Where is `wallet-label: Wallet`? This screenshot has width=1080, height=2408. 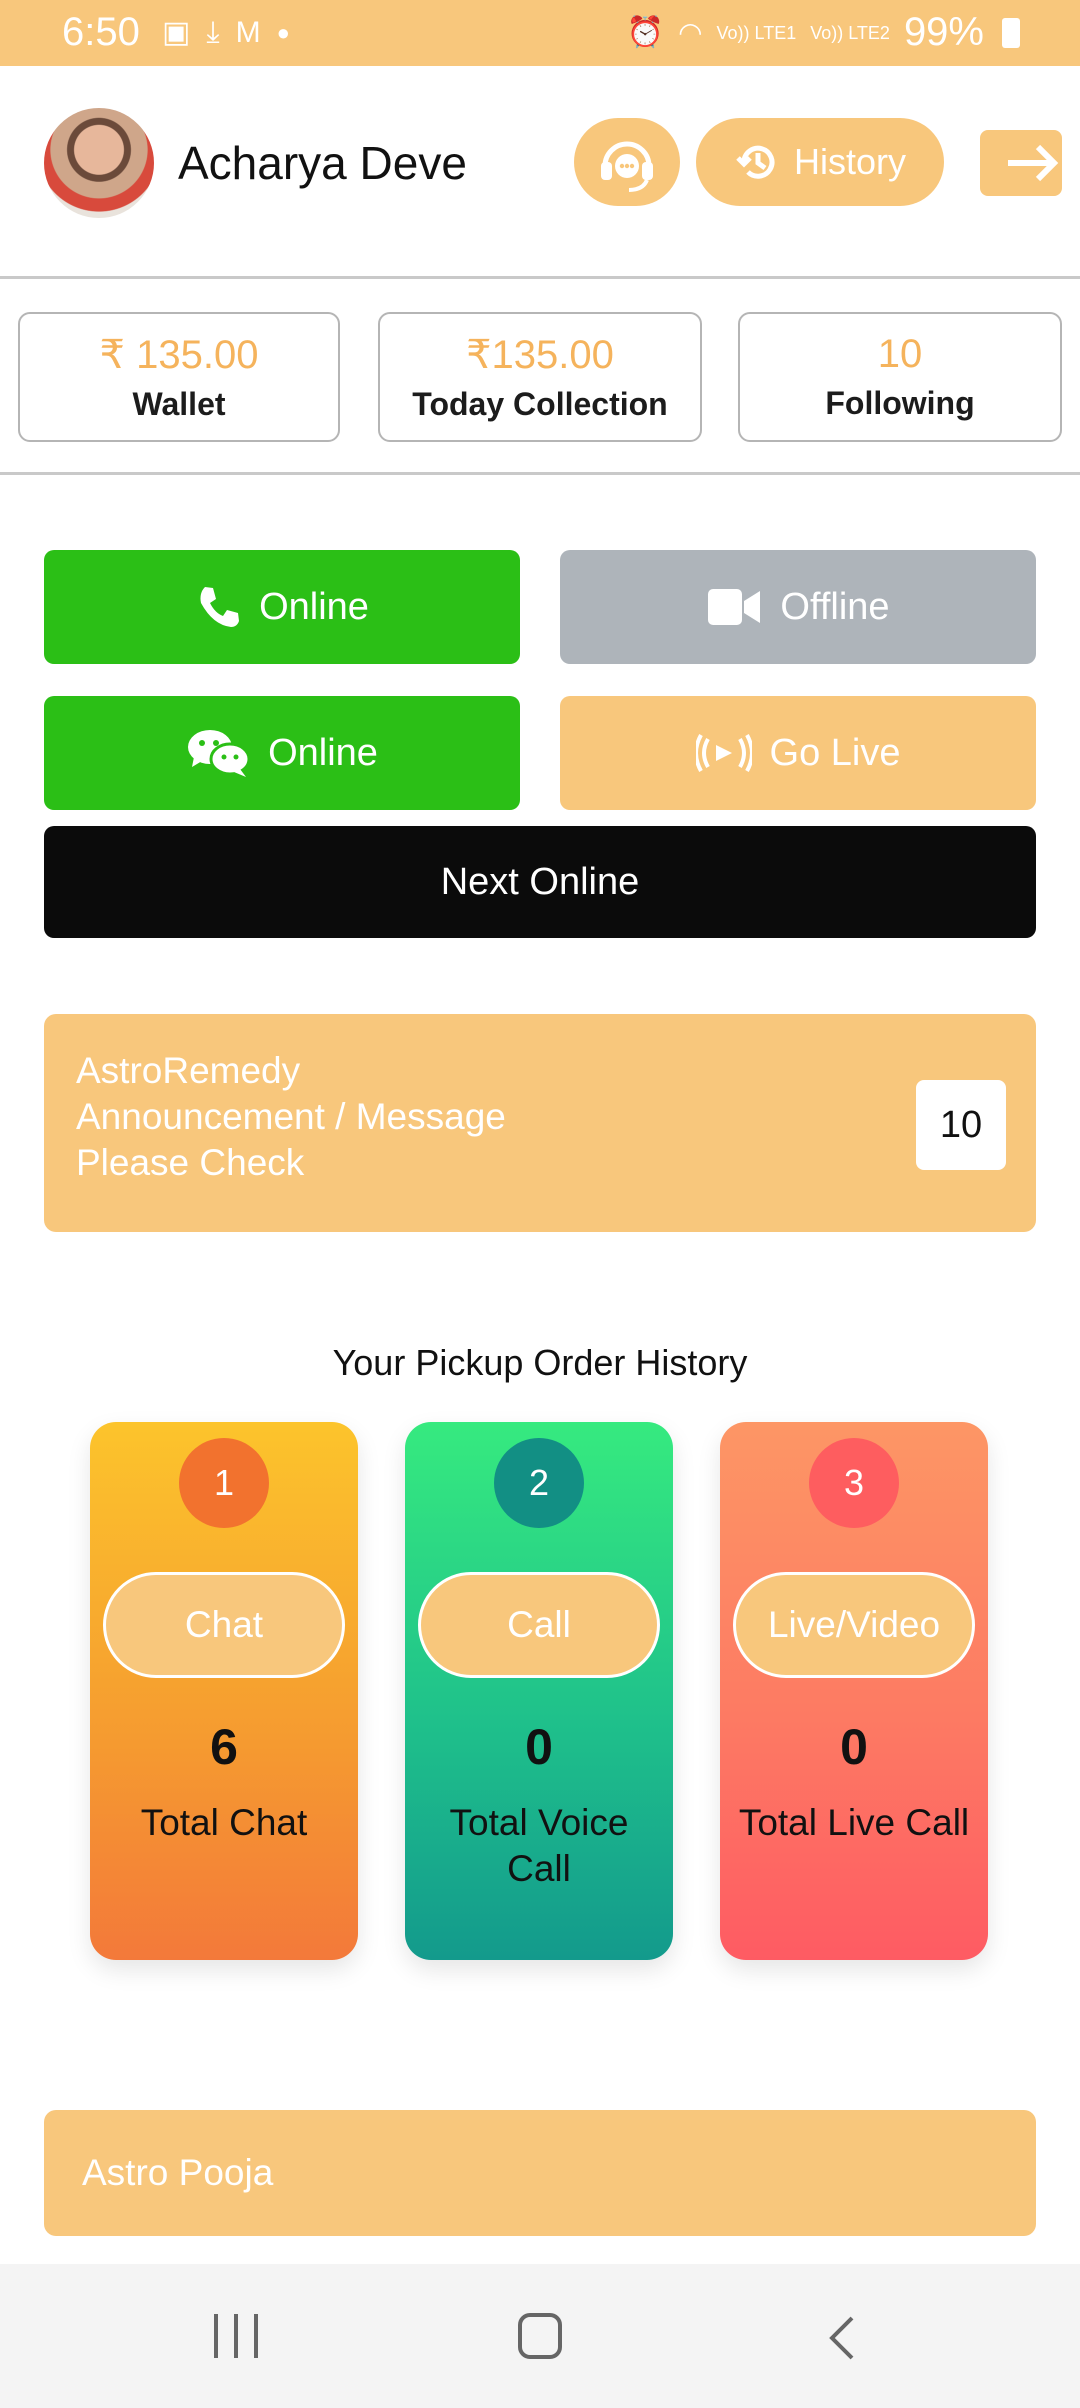 wallet-label: Wallet is located at coordinates (179, 404).